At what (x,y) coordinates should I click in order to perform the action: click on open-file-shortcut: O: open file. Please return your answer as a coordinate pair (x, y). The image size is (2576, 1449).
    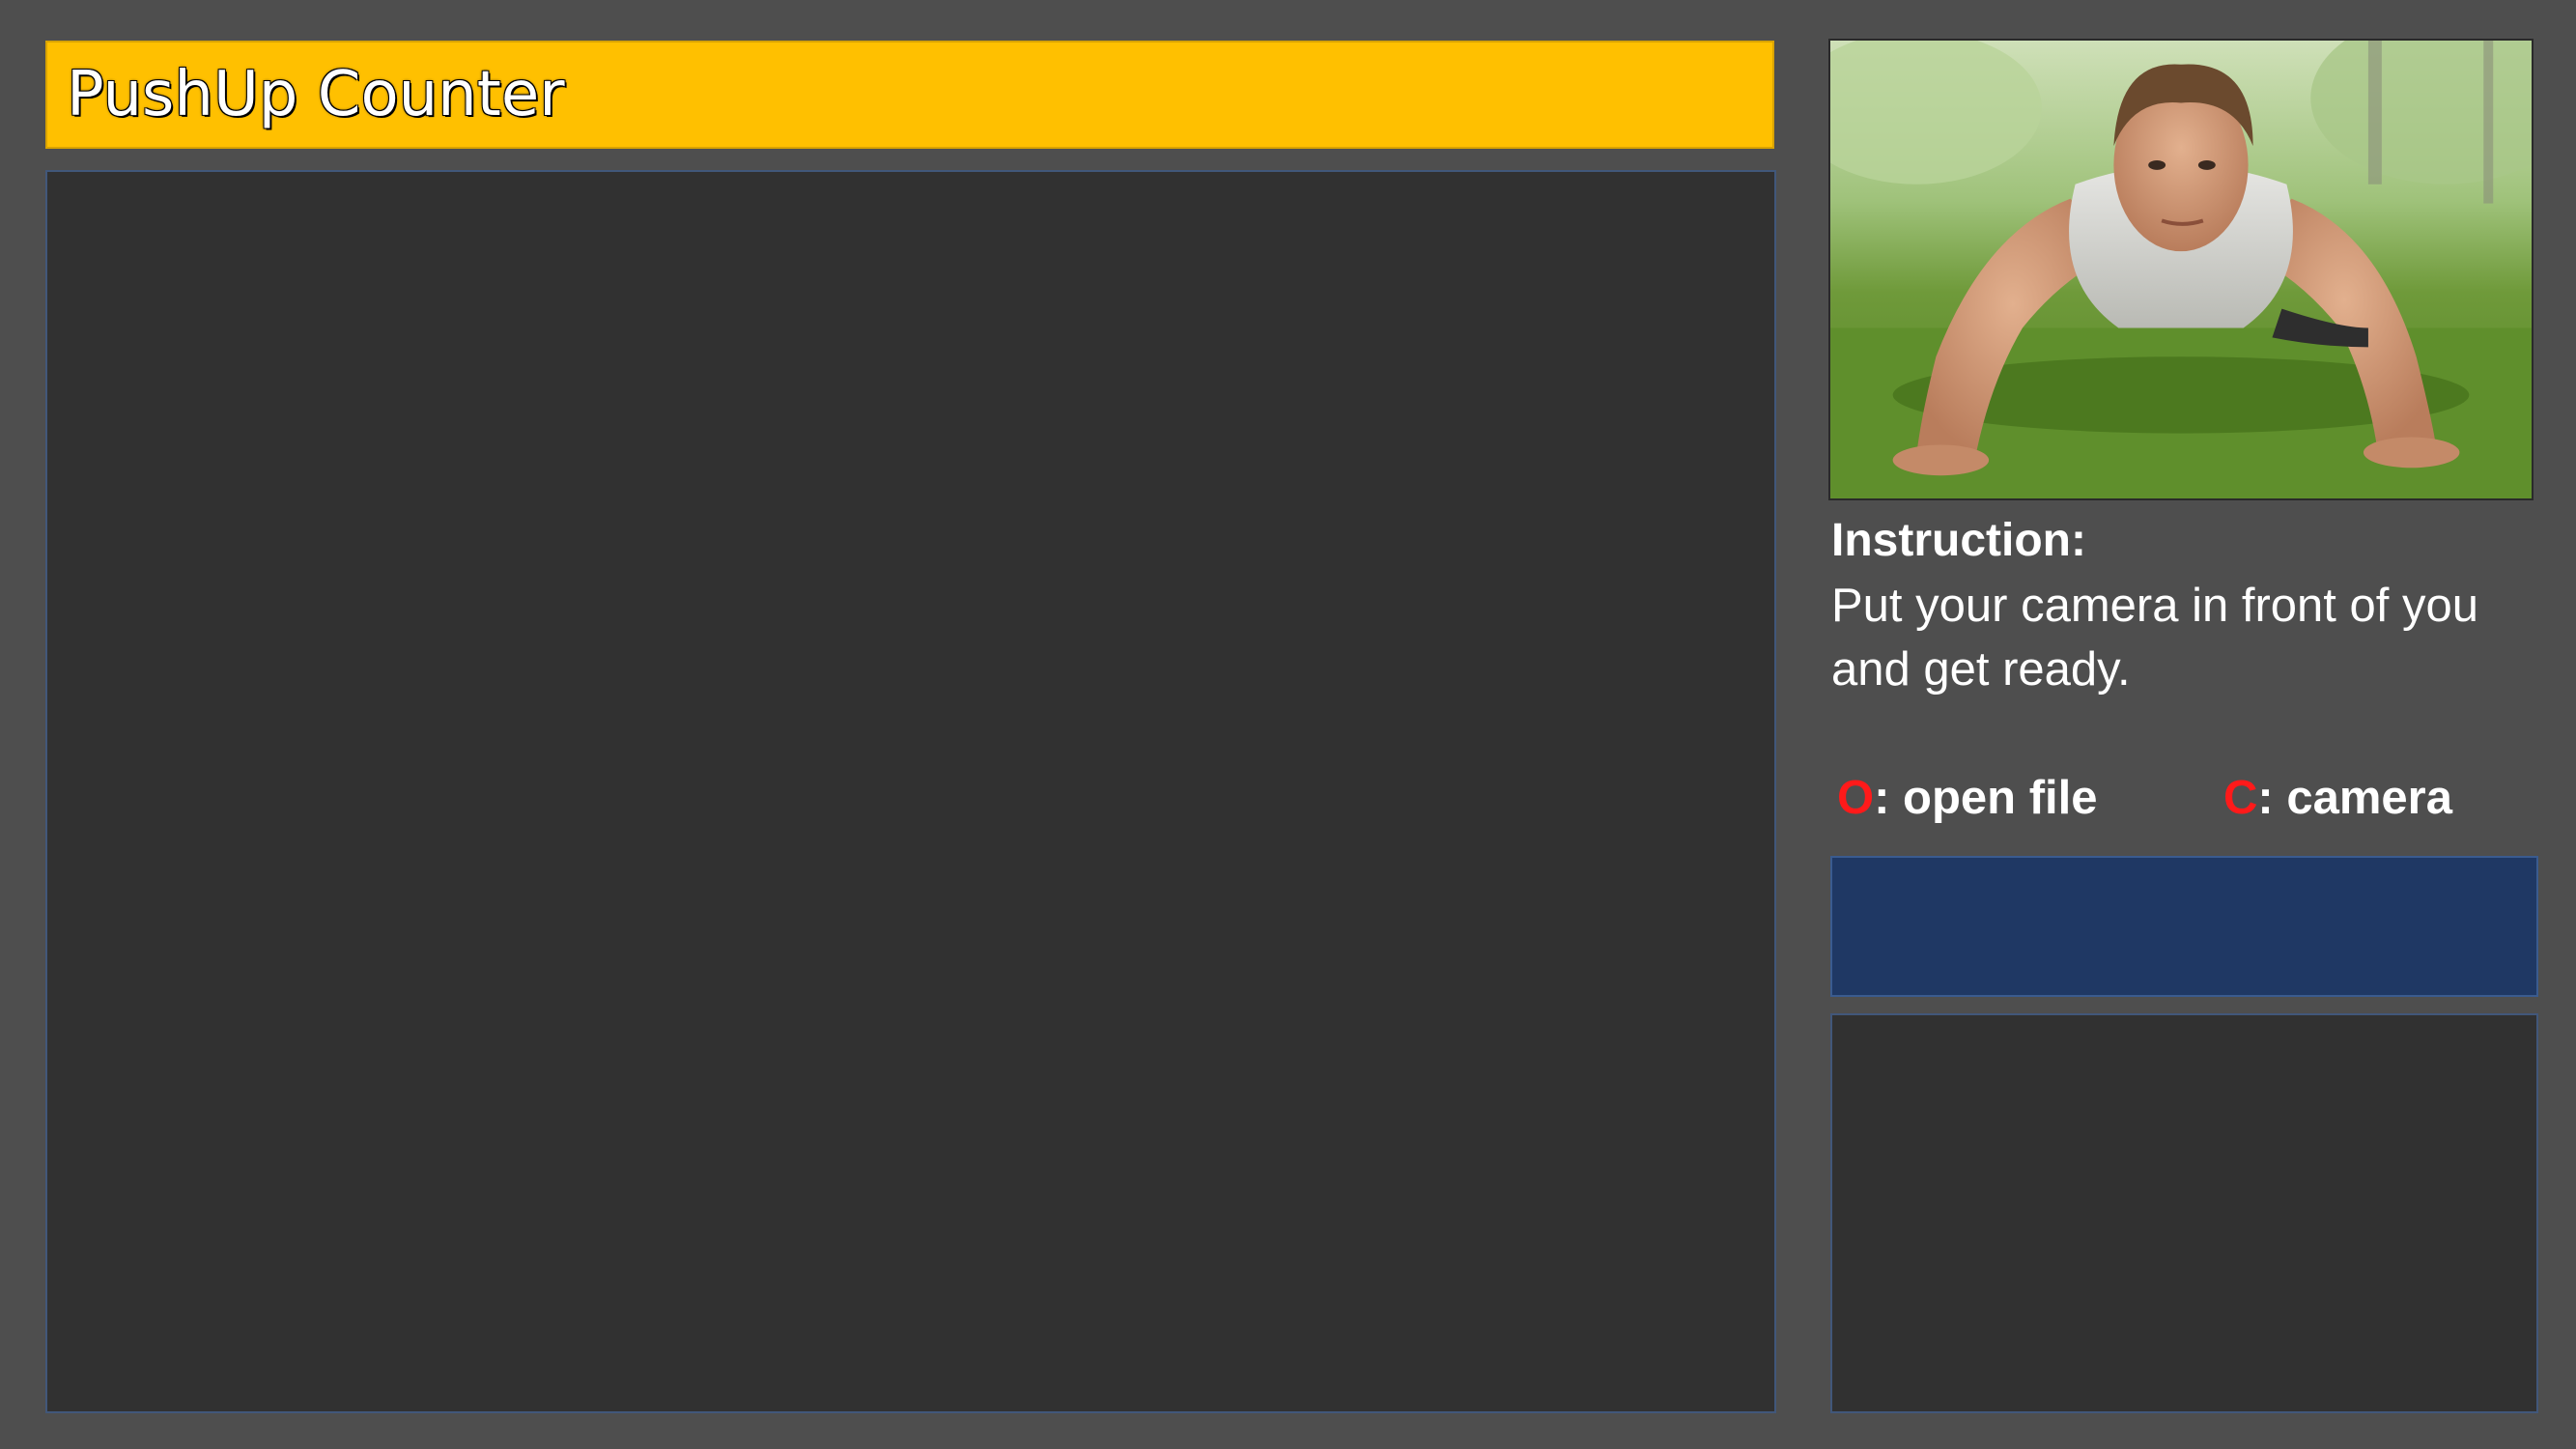
    Looking at the image, I should click on (1967, 798).